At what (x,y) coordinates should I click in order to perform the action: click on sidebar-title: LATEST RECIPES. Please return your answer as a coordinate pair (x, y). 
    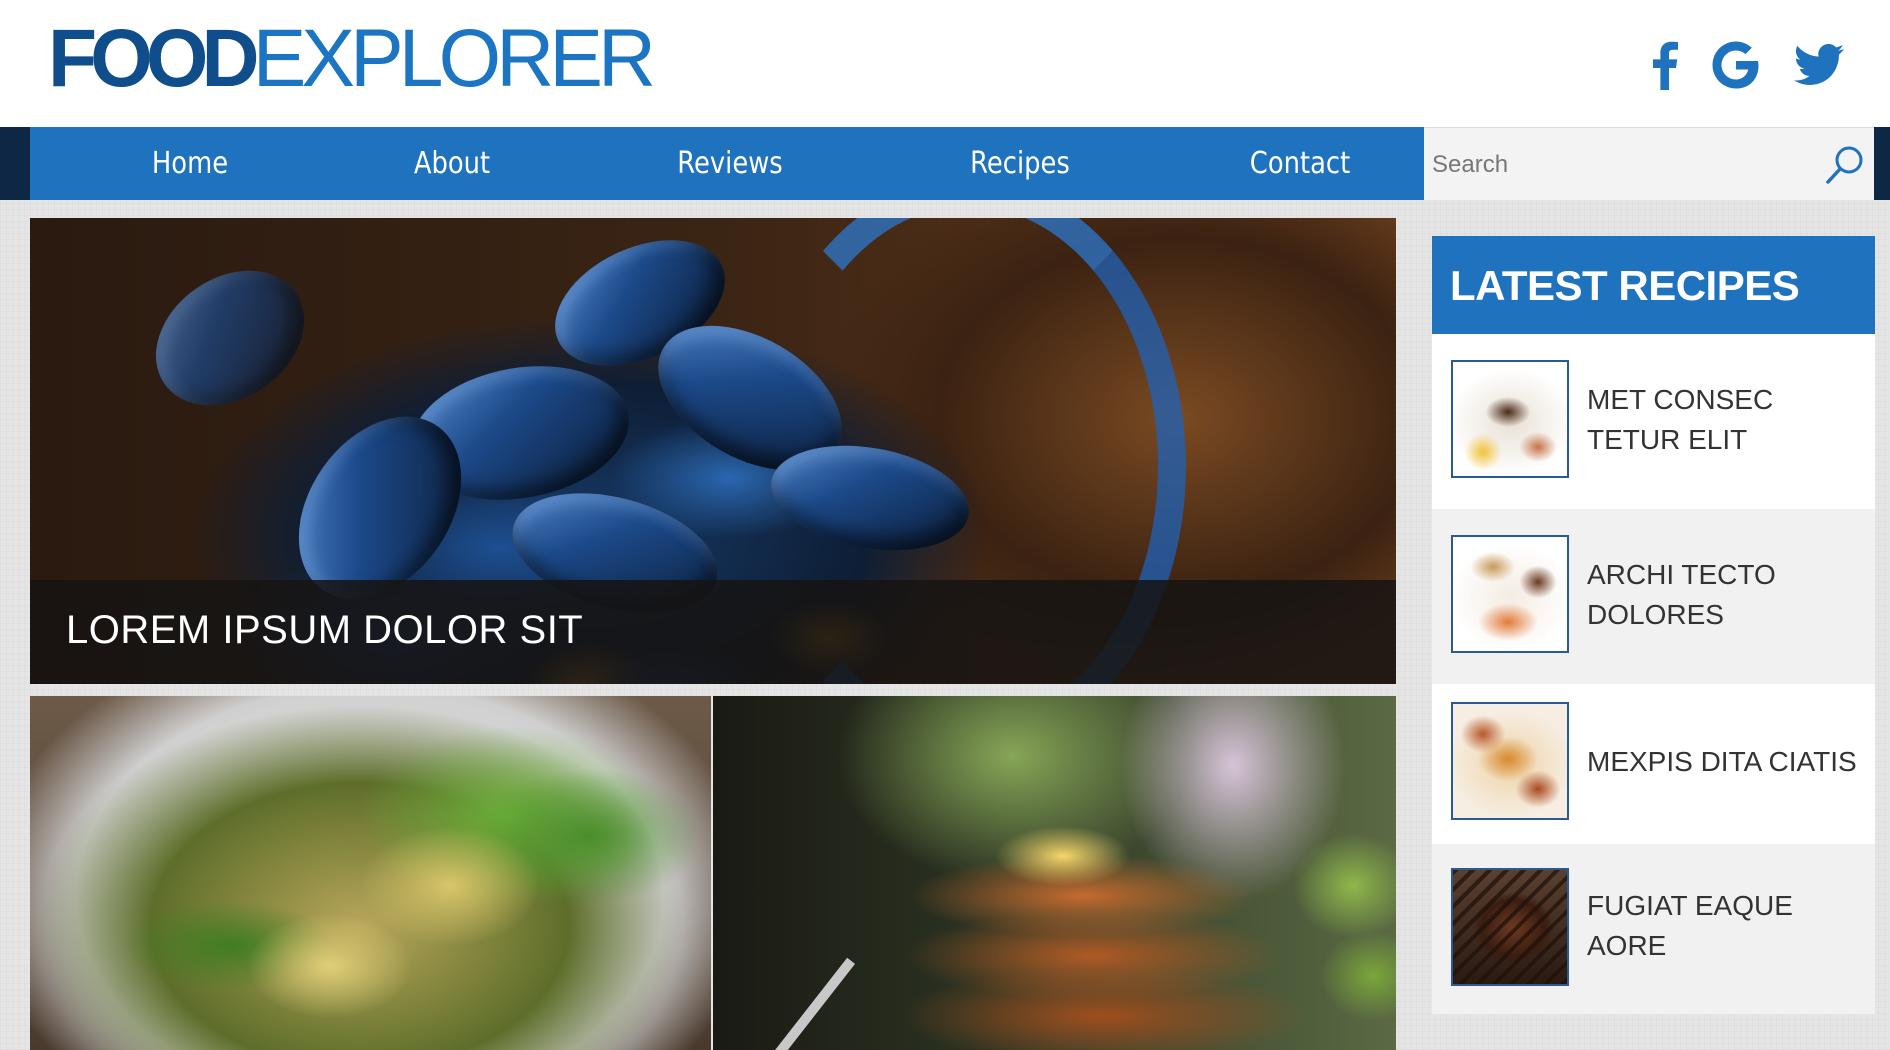
    Looking at the image, I should click on (1625, 285).